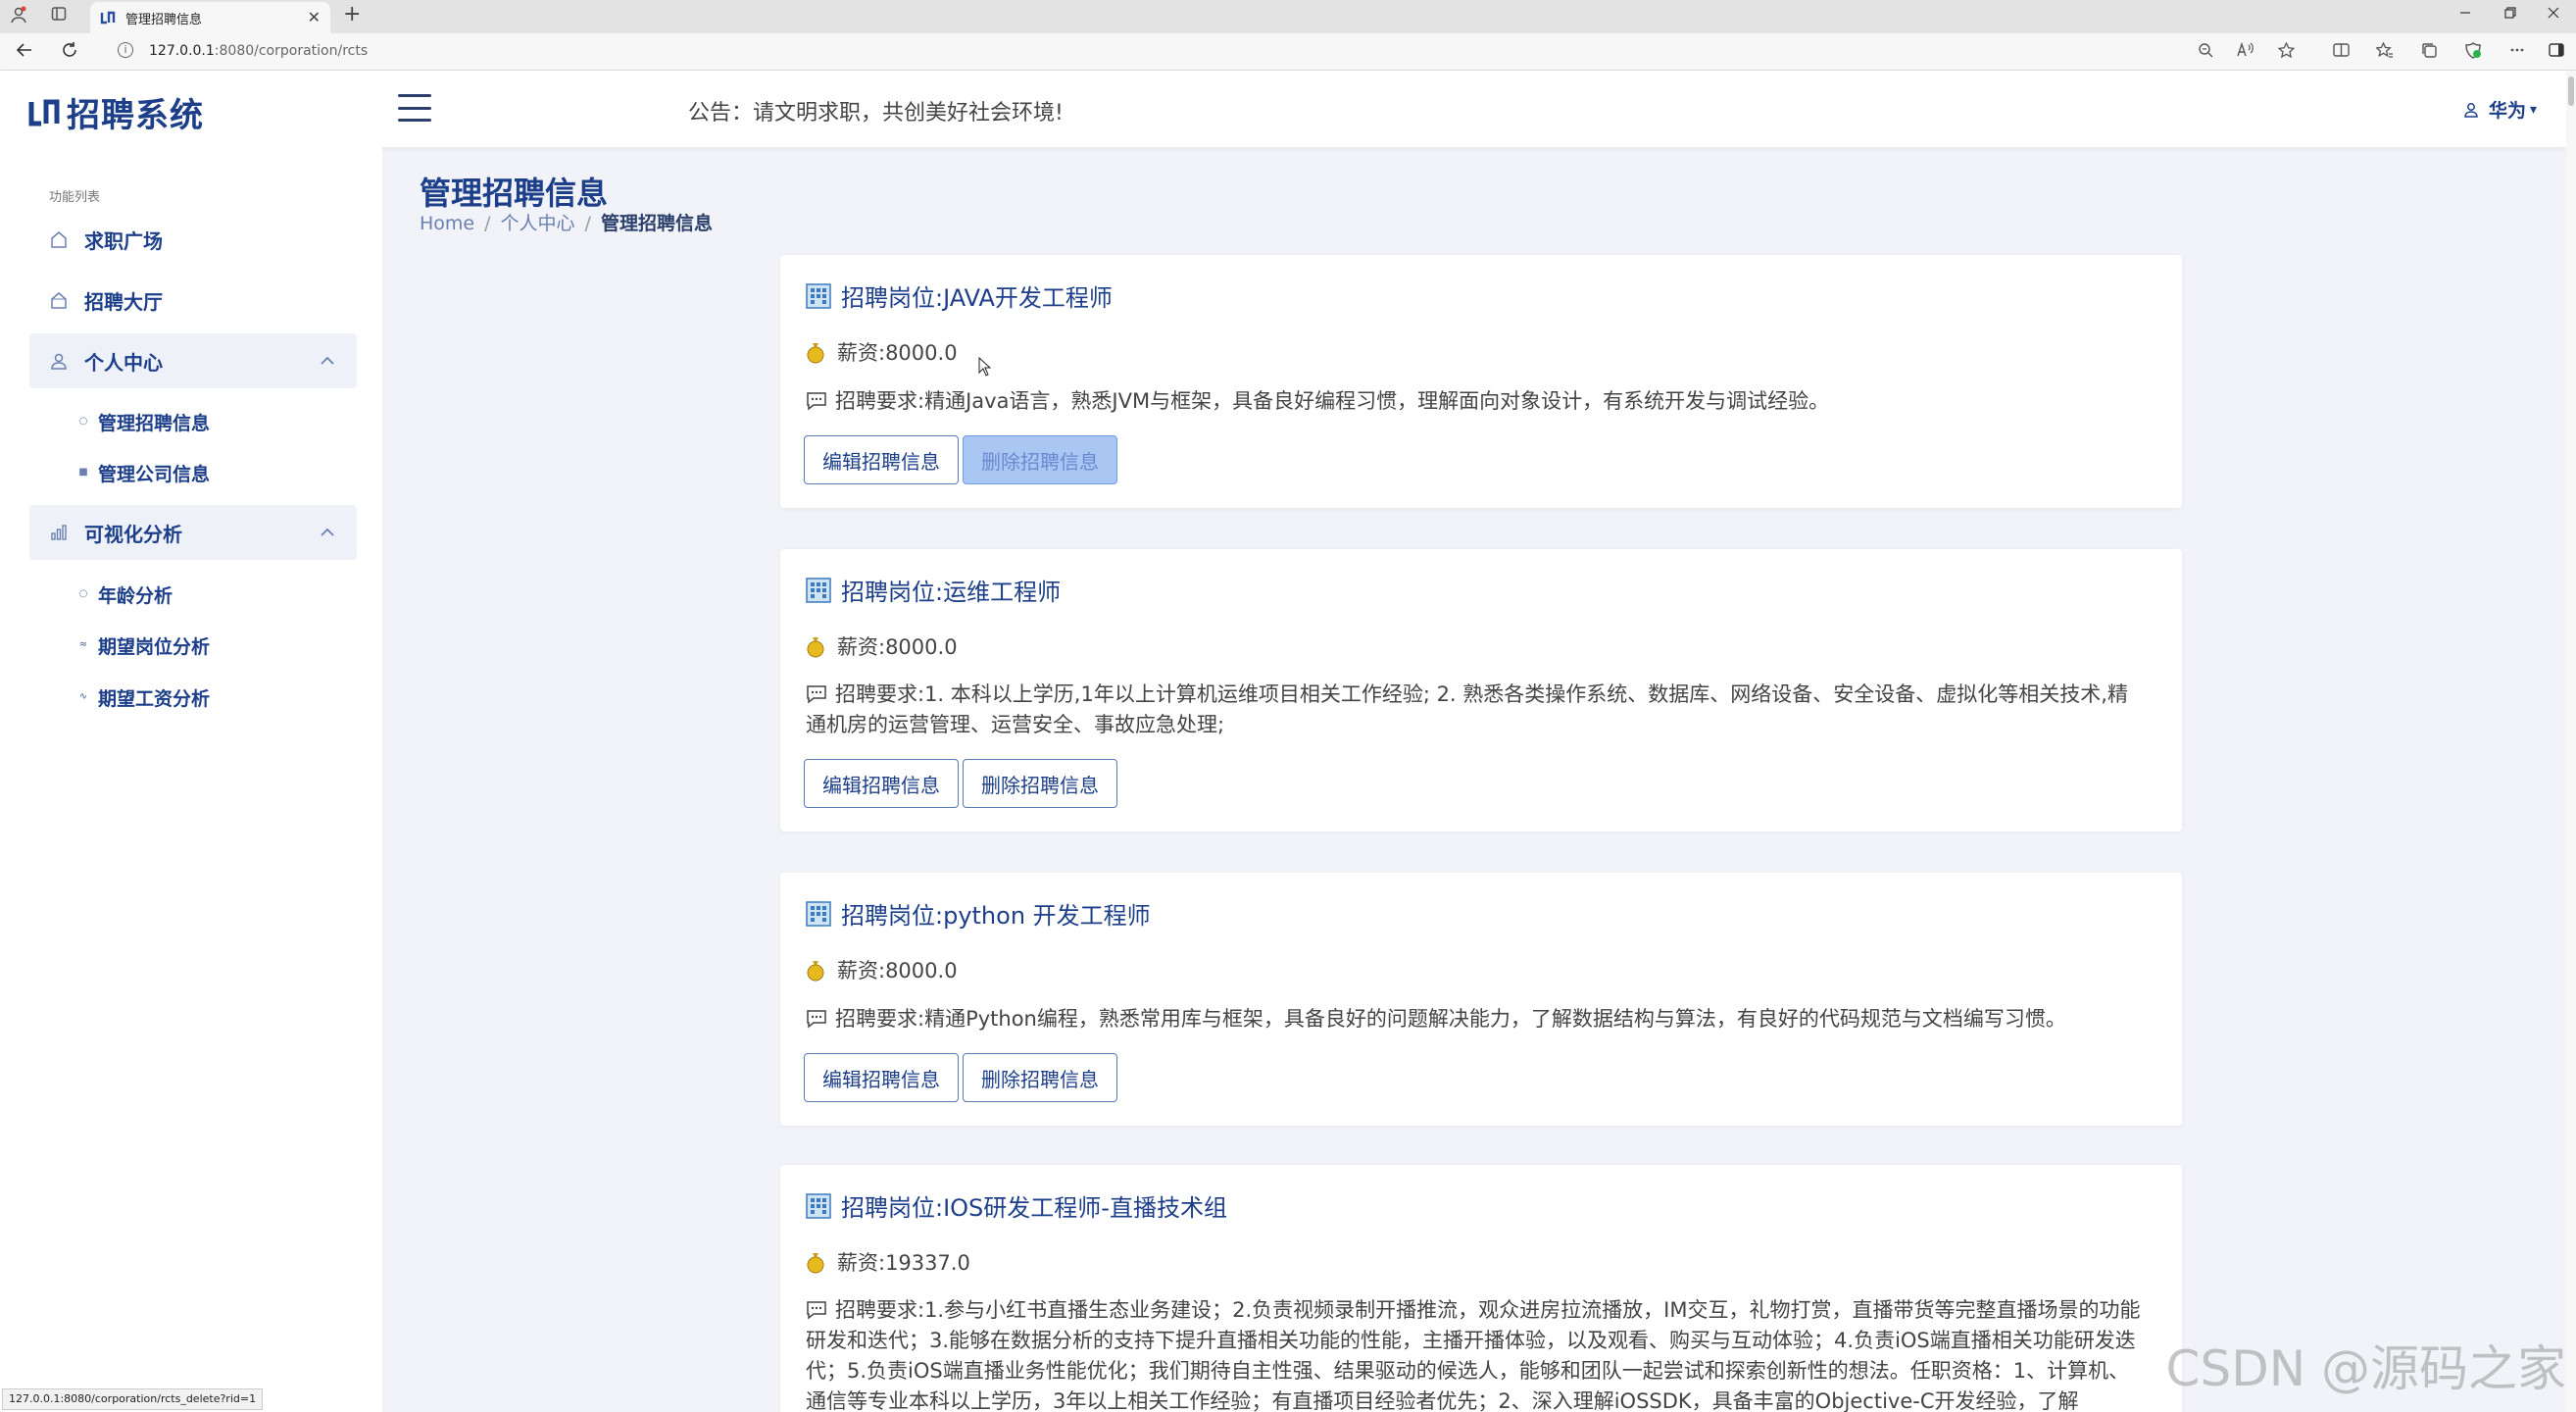 Image resolution: width=2576 pixels, height=1412 pixels. I want to click on close-window-icon, so click(2553, 15).